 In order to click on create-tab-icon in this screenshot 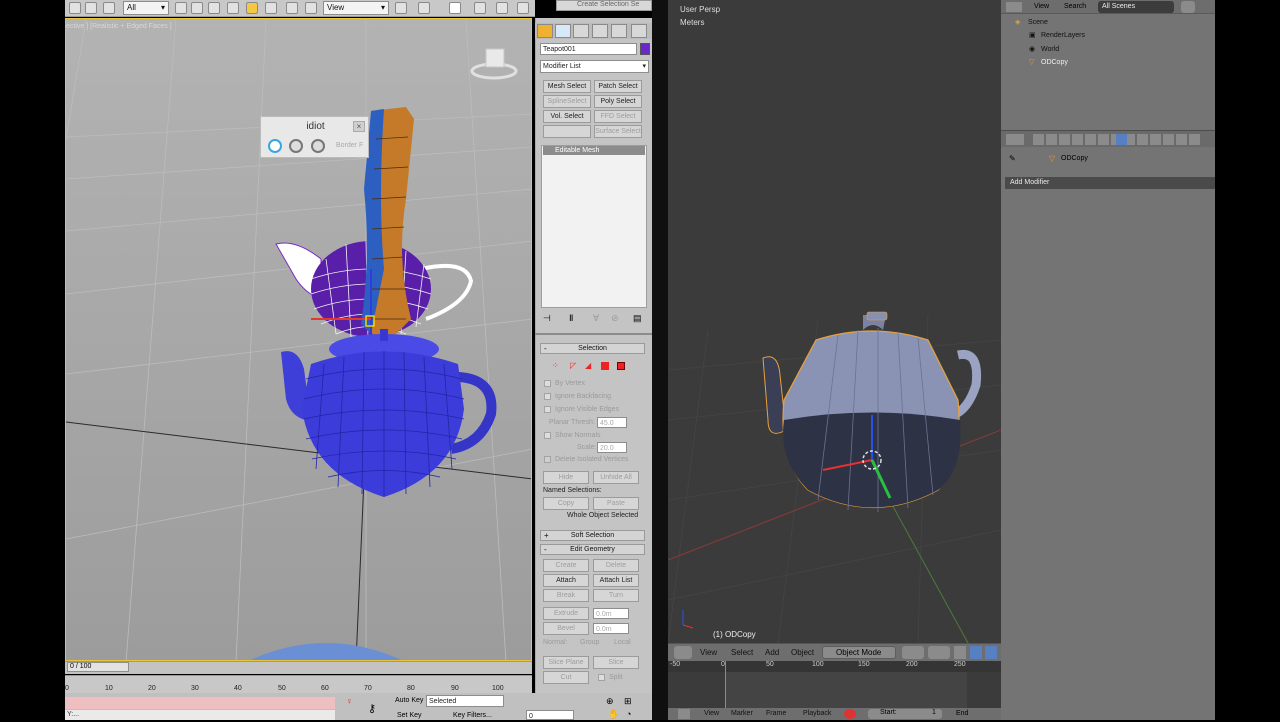, I will do `click(545, 31)`.